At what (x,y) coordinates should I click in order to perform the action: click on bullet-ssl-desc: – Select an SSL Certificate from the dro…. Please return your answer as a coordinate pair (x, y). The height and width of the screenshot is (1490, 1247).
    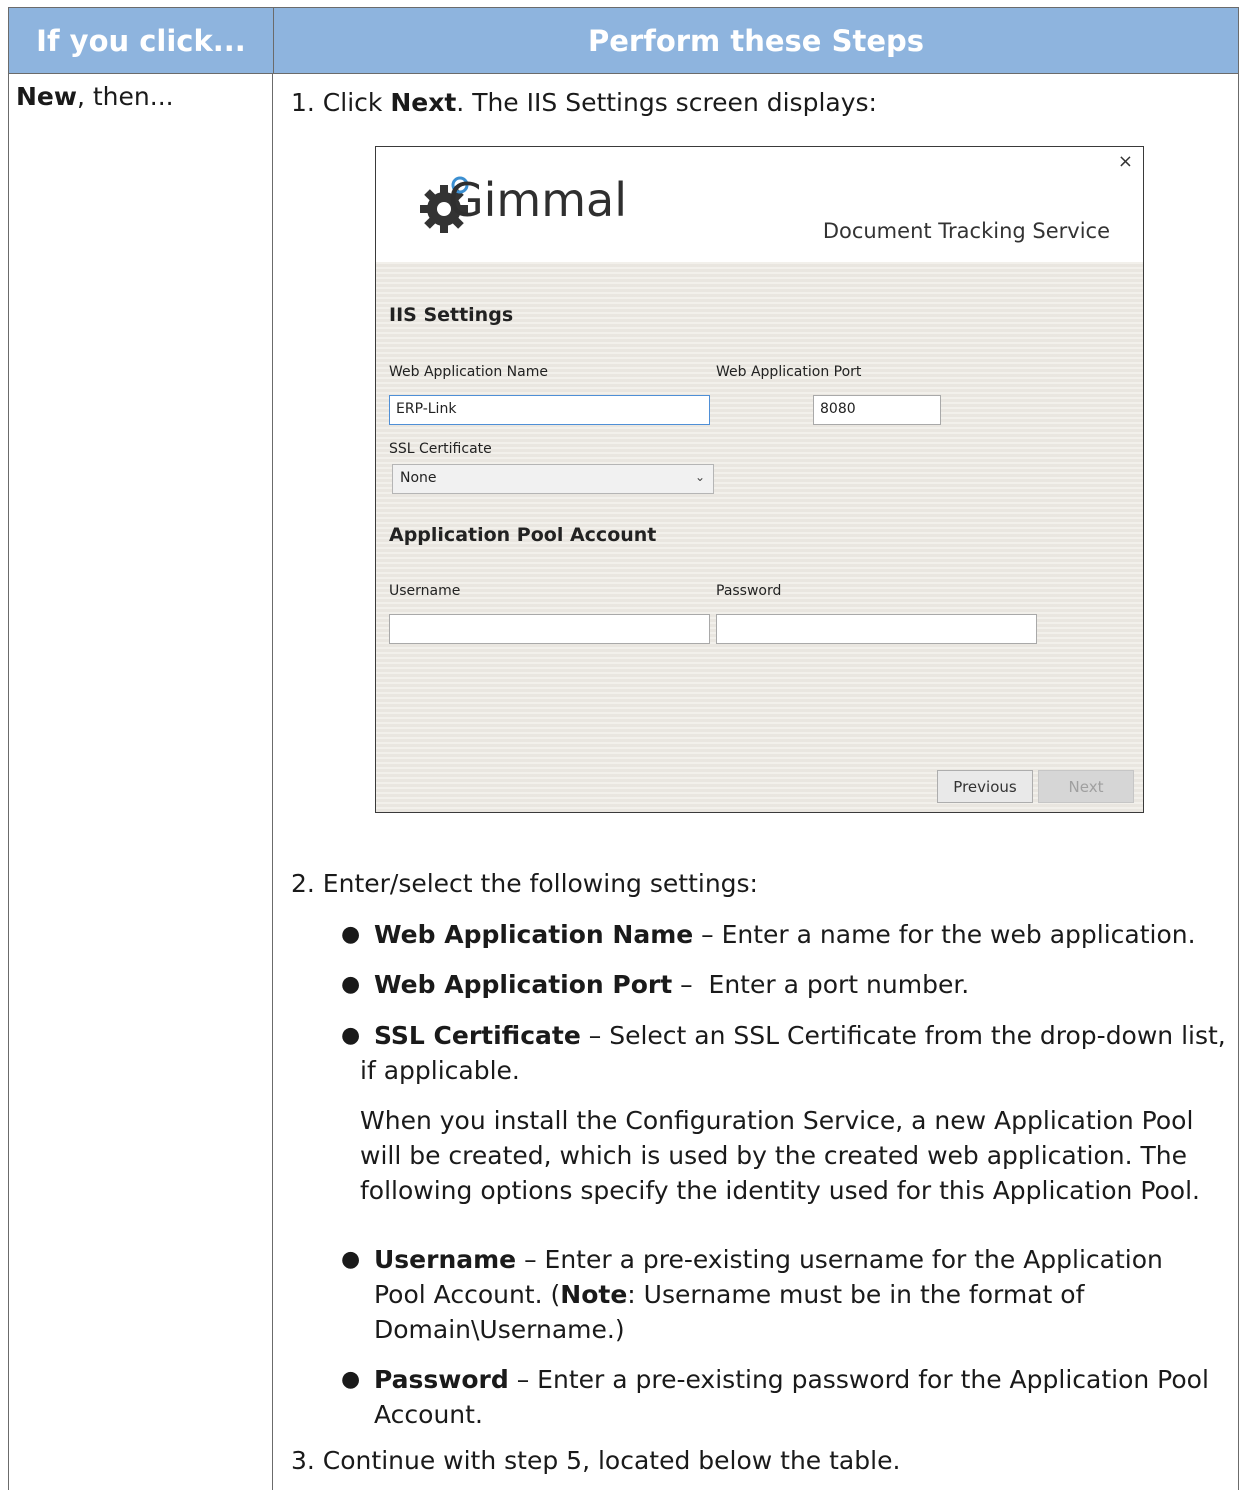
    Looking at the image, I should click on (903, 1035).